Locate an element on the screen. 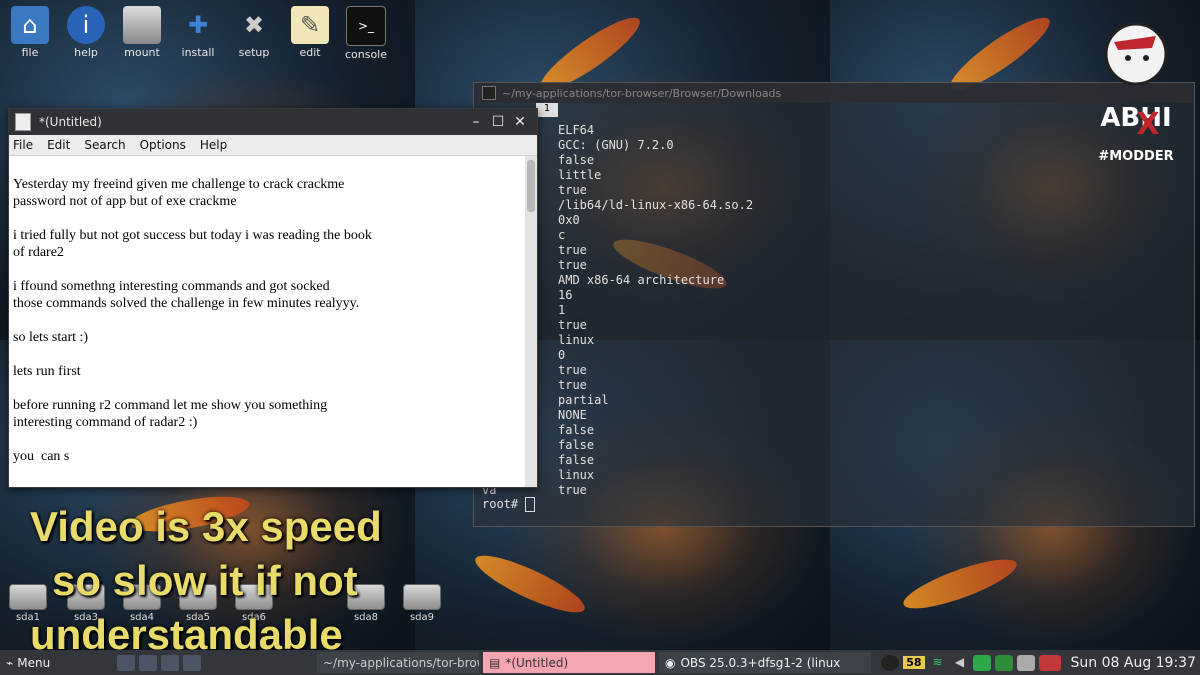 The image size is (1200, 675). desktop-icon-label: console is located at coordinates (366, 54).